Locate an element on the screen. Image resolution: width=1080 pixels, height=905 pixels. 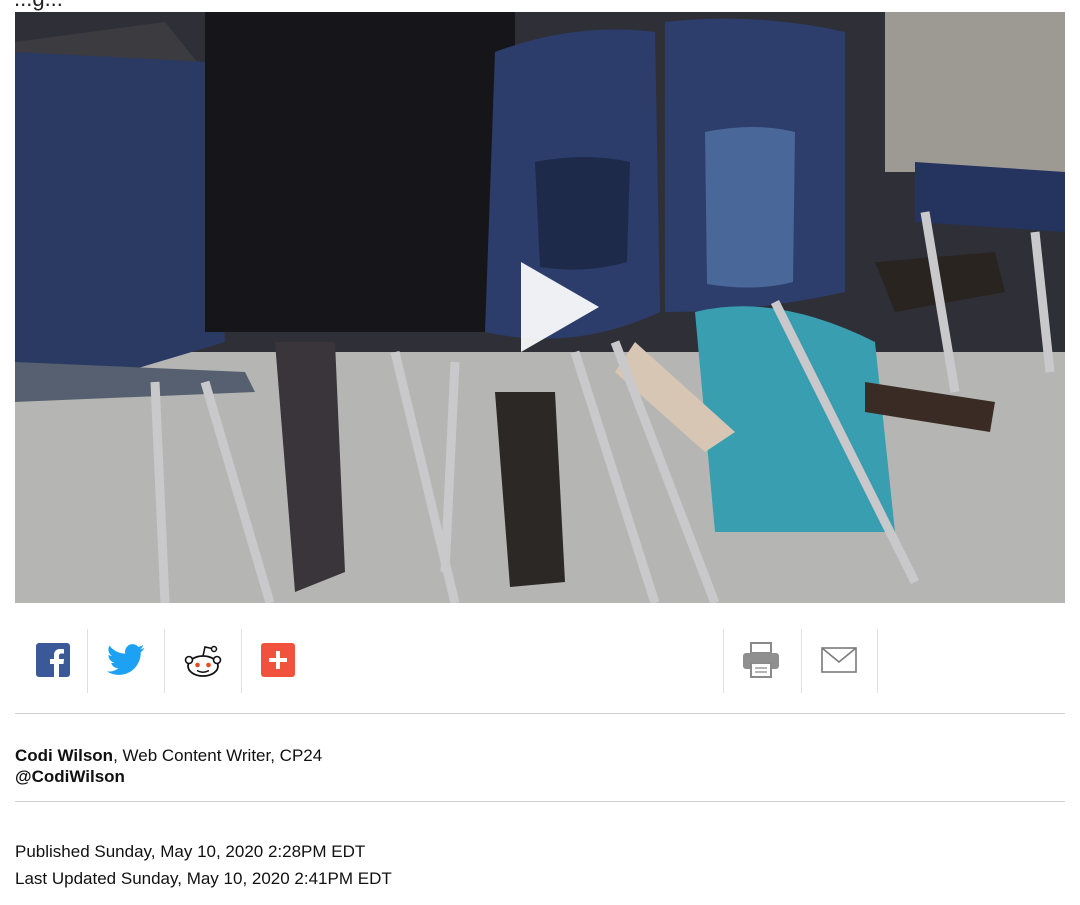
divider-top is located at coordinates (540, 713).